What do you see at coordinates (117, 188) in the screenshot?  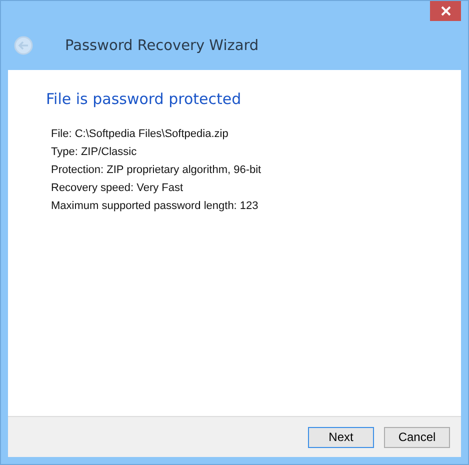 I see `detail-text: Recovery speed: Very Fast` at bounding box center [117, 188].